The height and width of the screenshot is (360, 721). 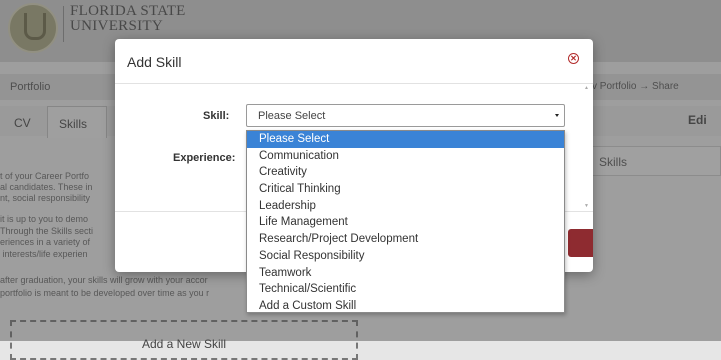 I want to click on skill-option: Critical Thinking, so click(x=405, y=189).